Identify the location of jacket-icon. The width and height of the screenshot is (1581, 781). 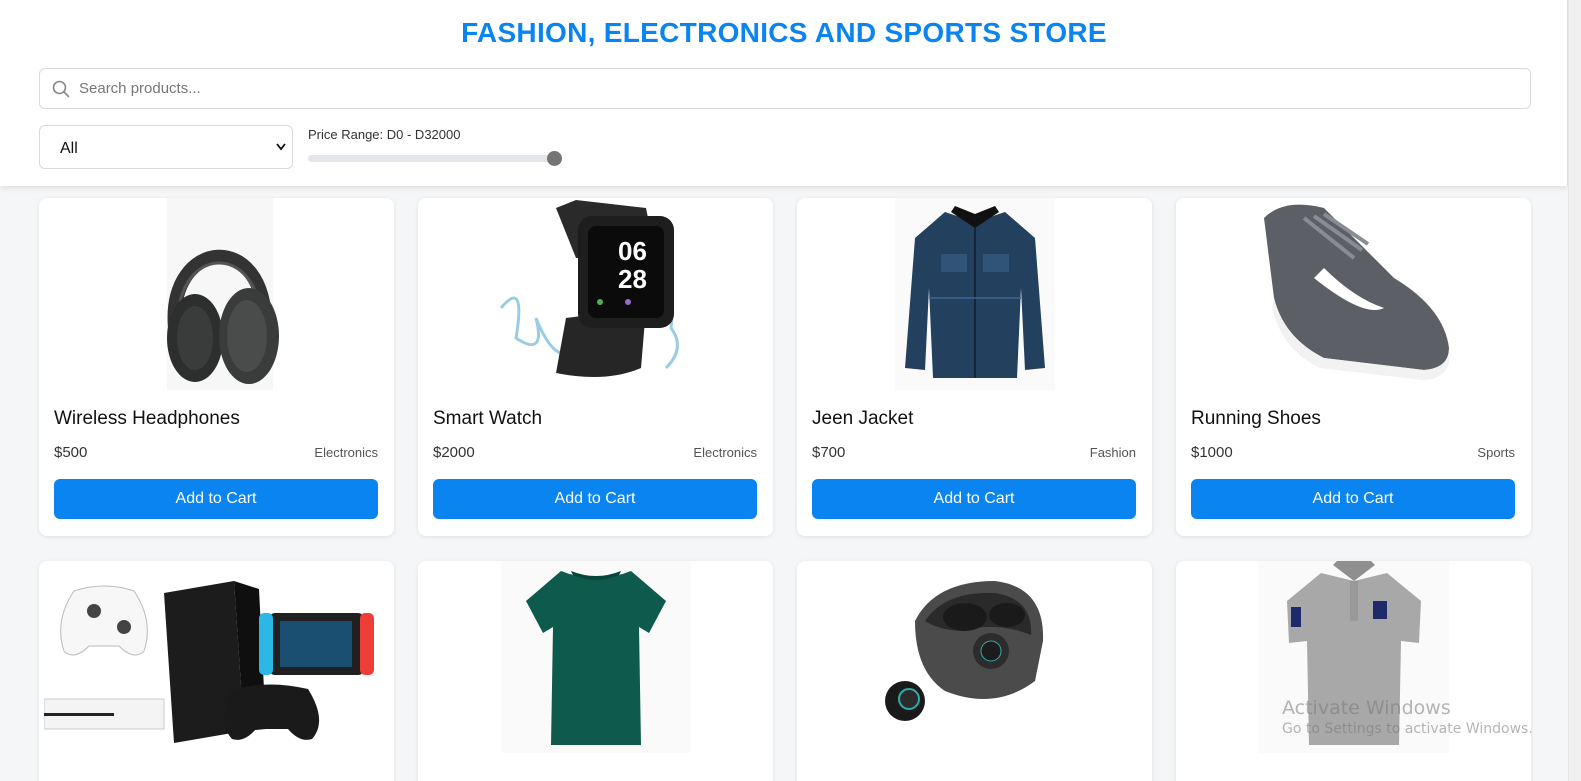
(974, 294).